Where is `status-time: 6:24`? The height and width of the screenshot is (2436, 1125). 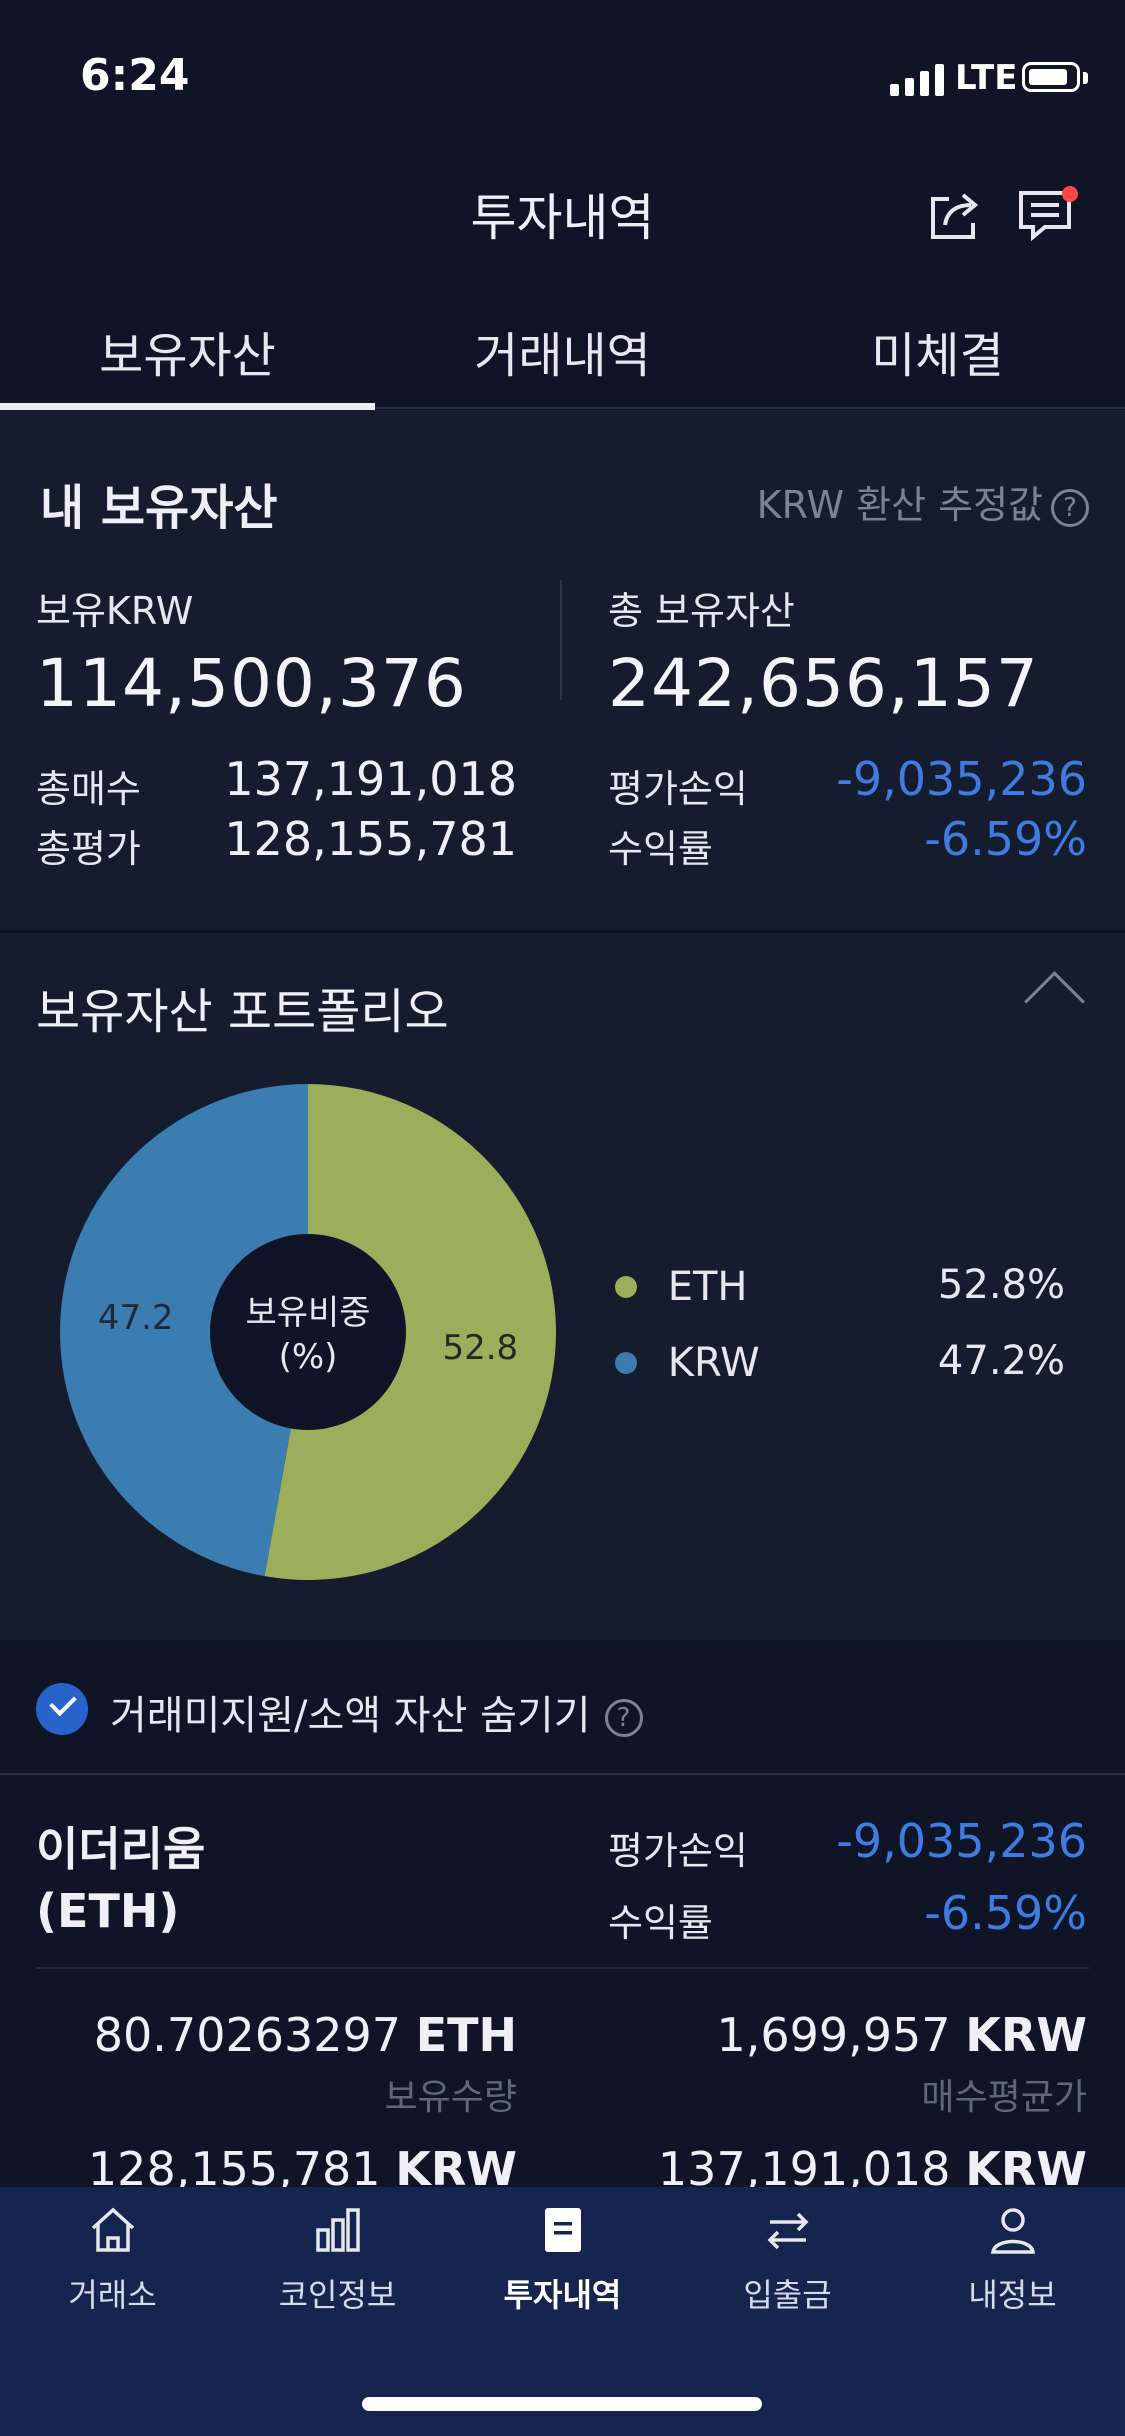 status-time: 6:24 is located at coordinates (135, 75).